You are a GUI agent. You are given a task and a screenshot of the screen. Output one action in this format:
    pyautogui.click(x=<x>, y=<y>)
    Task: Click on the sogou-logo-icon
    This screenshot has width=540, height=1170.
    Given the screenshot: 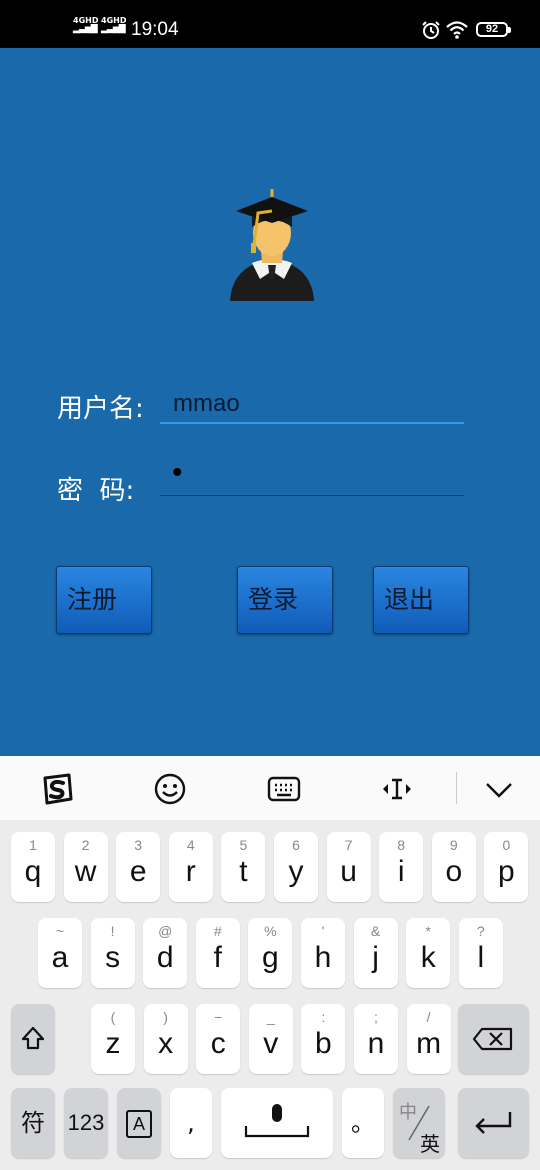 What is the action you would take?
    pyautogui.click(x=57, y=789)
    